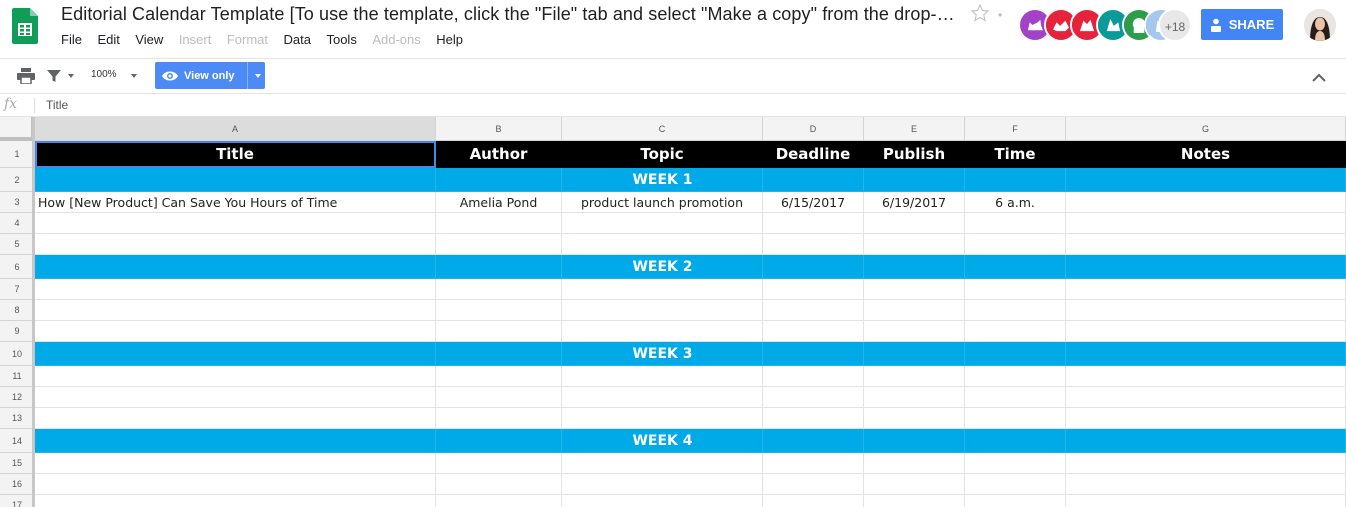  I want to click on zoom-select: 100%, so click(104, 74).